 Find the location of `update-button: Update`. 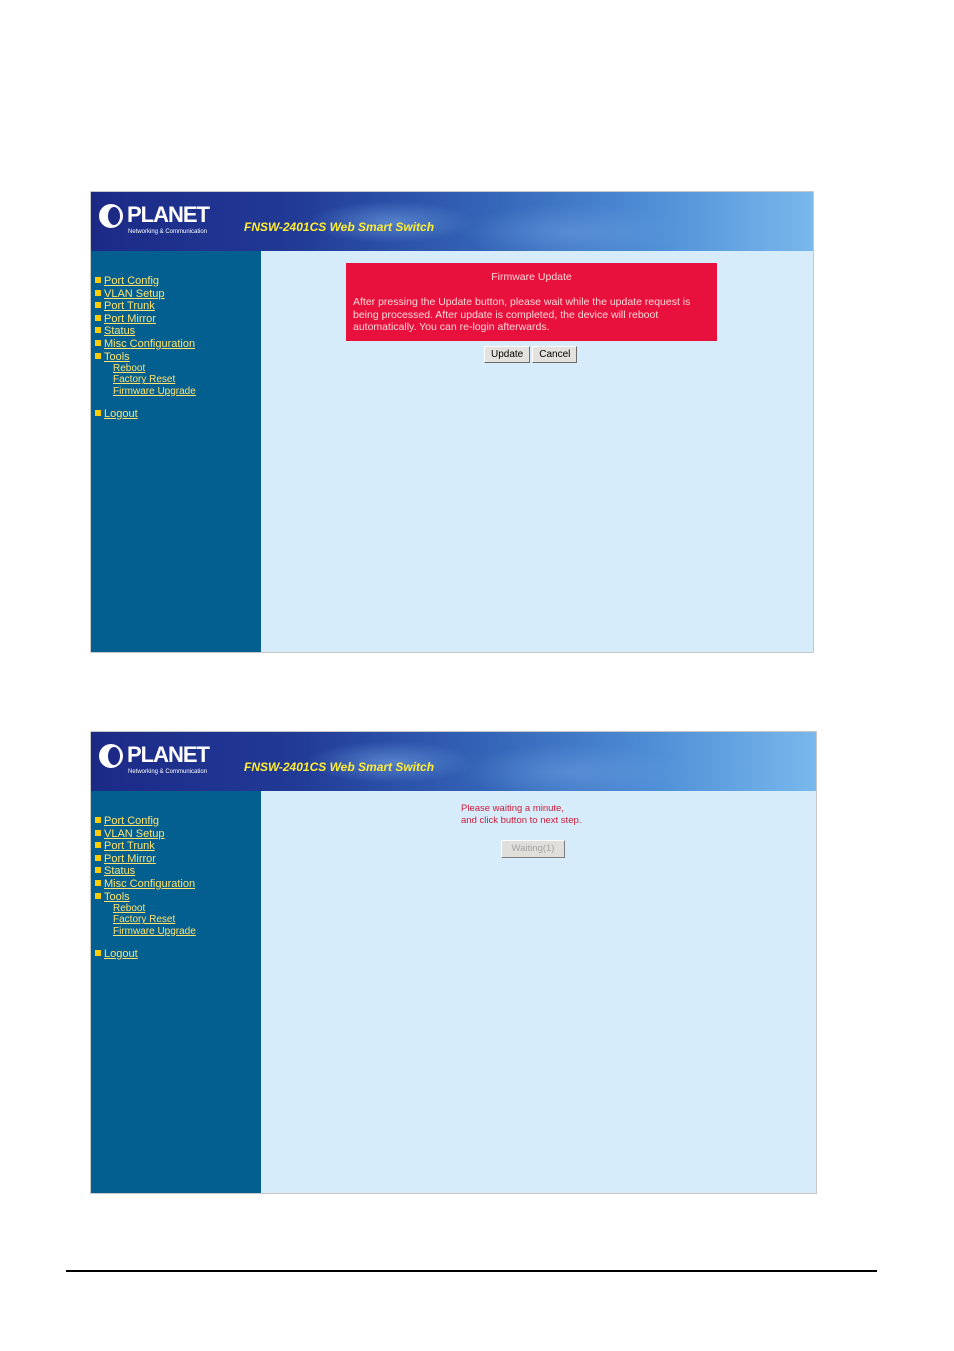

update-button: Update is located at coordinates (507, 354).